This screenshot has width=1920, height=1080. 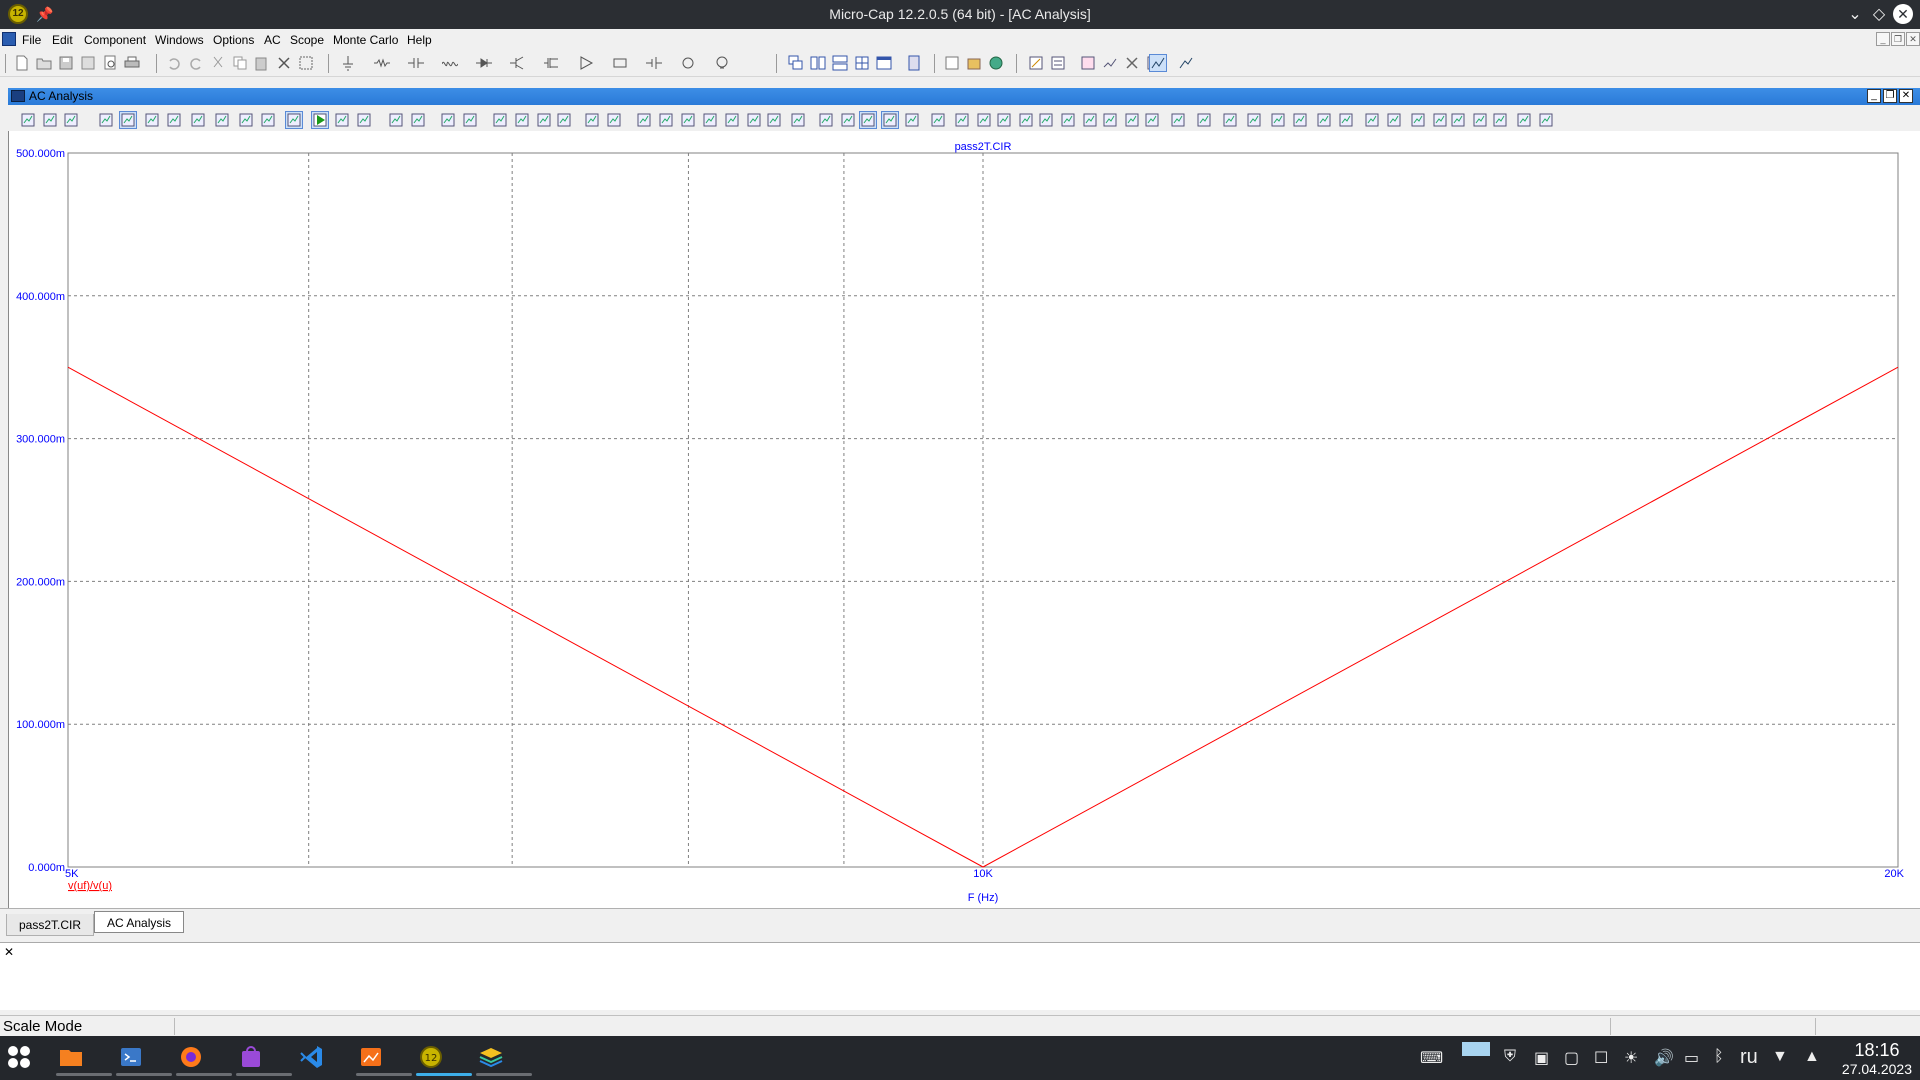 I want to click on tab-ac-analysis: AC Analysis, so click(x=139, y=922).